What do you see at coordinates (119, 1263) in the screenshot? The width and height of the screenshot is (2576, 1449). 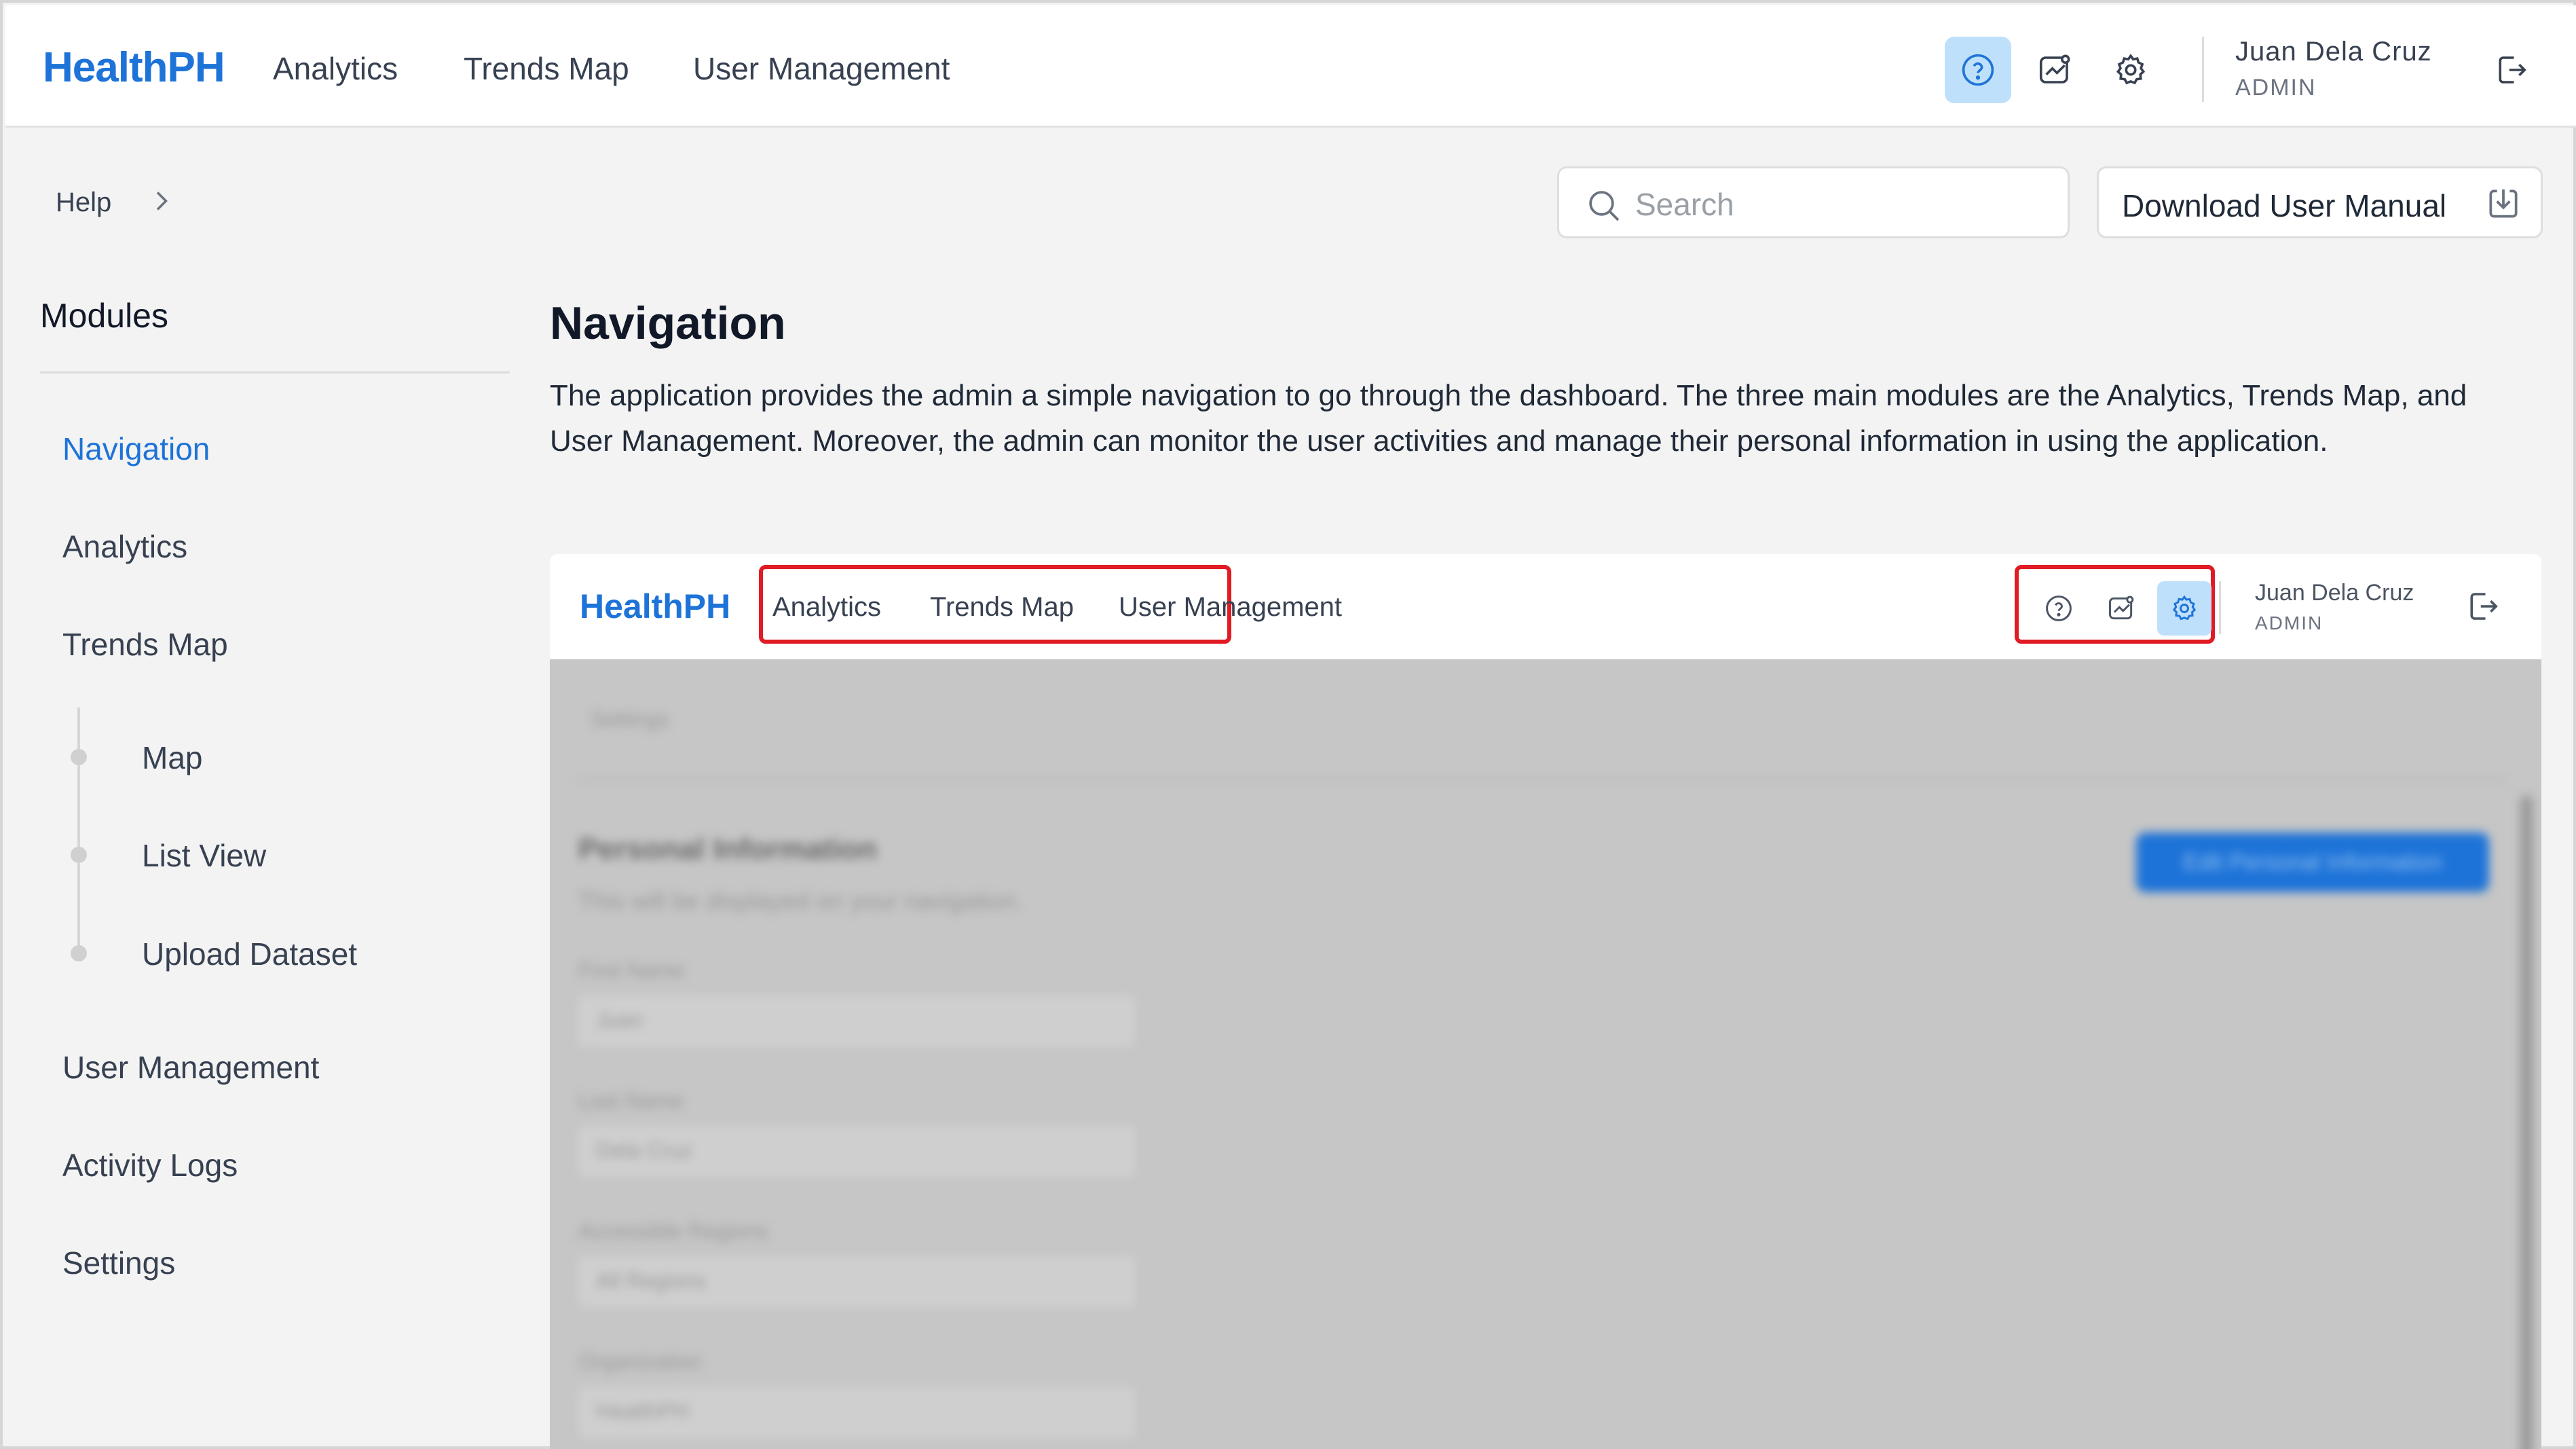 I see `sidebar-item-settings: Settings` at bounding box center [119, 1263].